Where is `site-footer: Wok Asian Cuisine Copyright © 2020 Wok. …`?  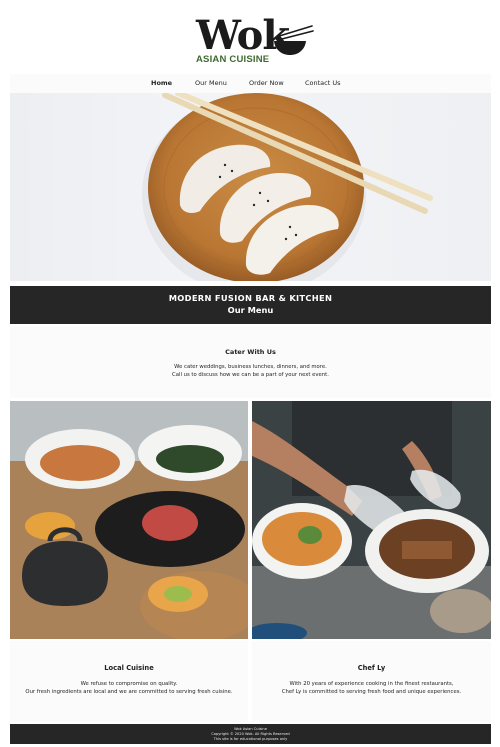 site-footer: Wok Asian Cuisine Copyright © 2020 Wok. … is located at coordinates (250, 734).